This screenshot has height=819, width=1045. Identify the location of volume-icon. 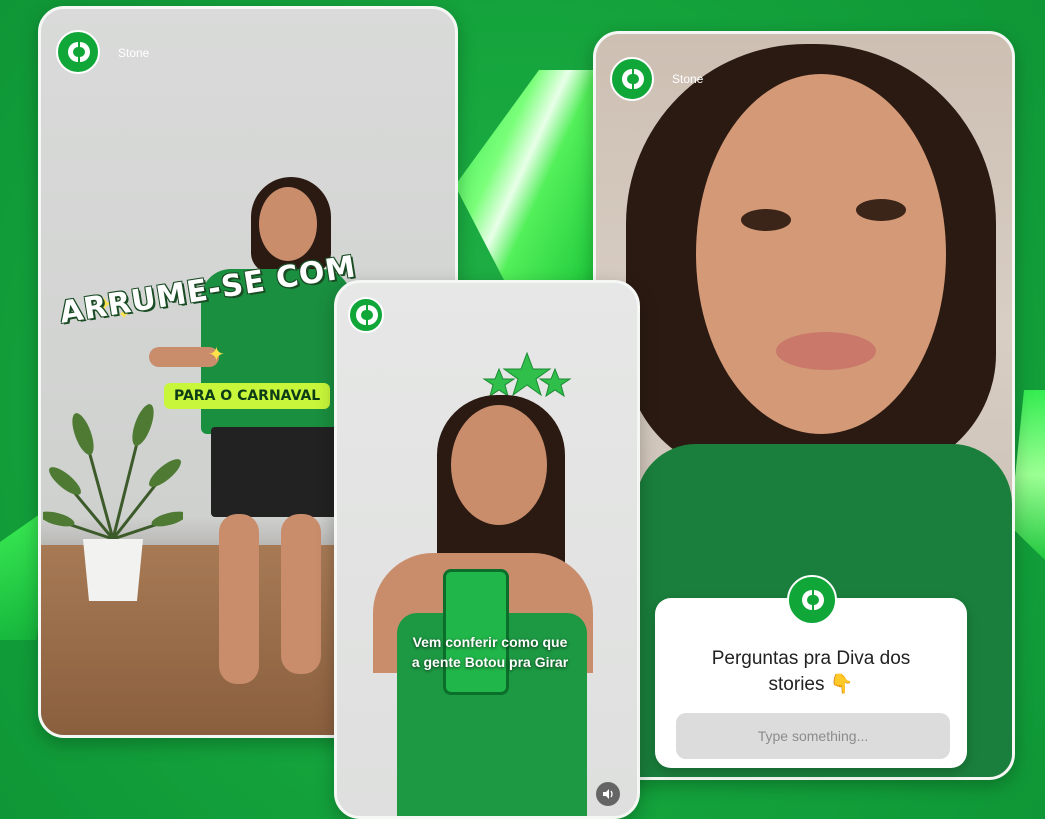
(608, 794).